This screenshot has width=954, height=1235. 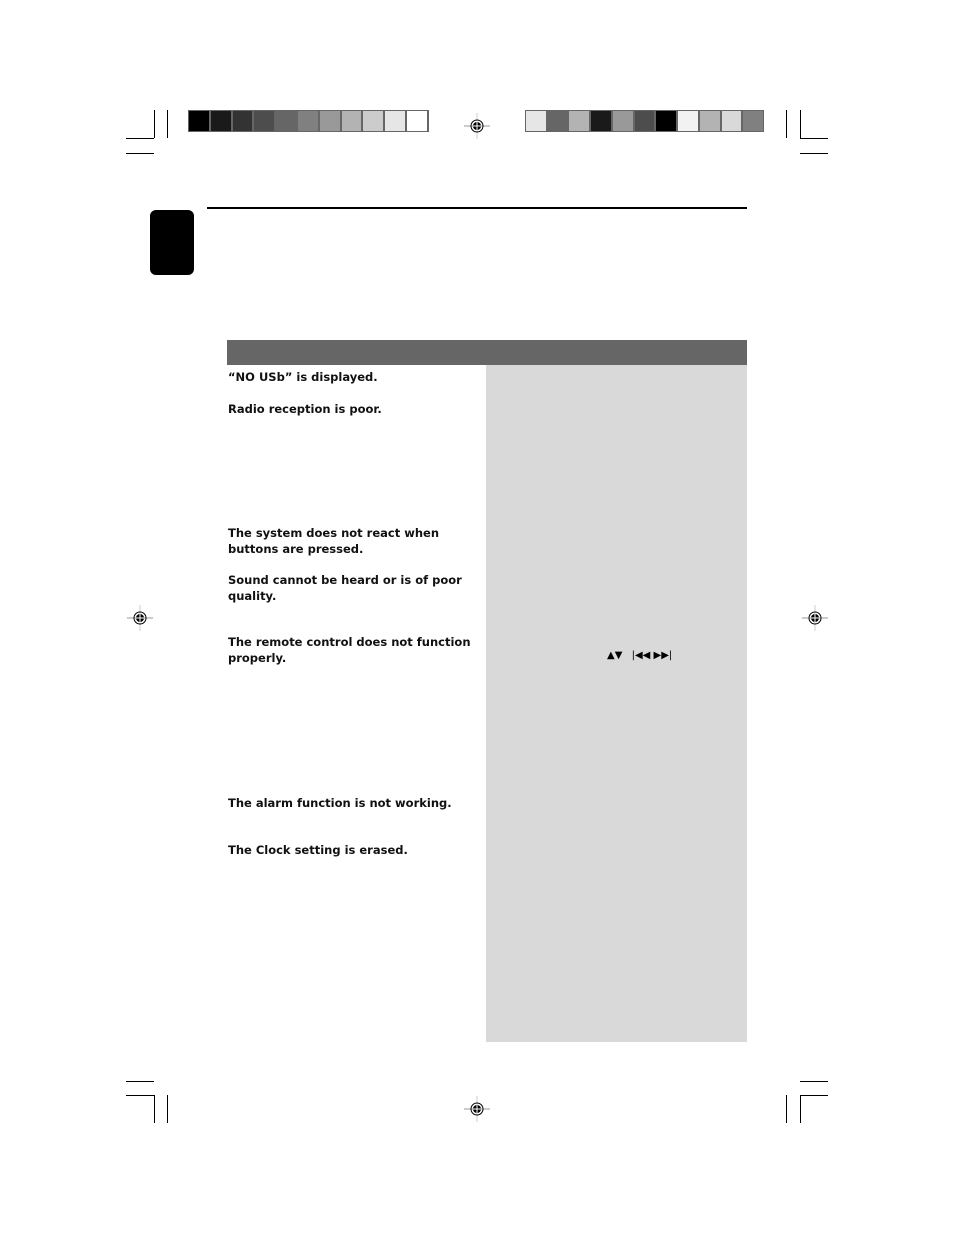 What do you see at coordinates (318, 850) in the screenshot?
I see `problem-item: The Clock setting is erased.` at bounding box center [318, 850].